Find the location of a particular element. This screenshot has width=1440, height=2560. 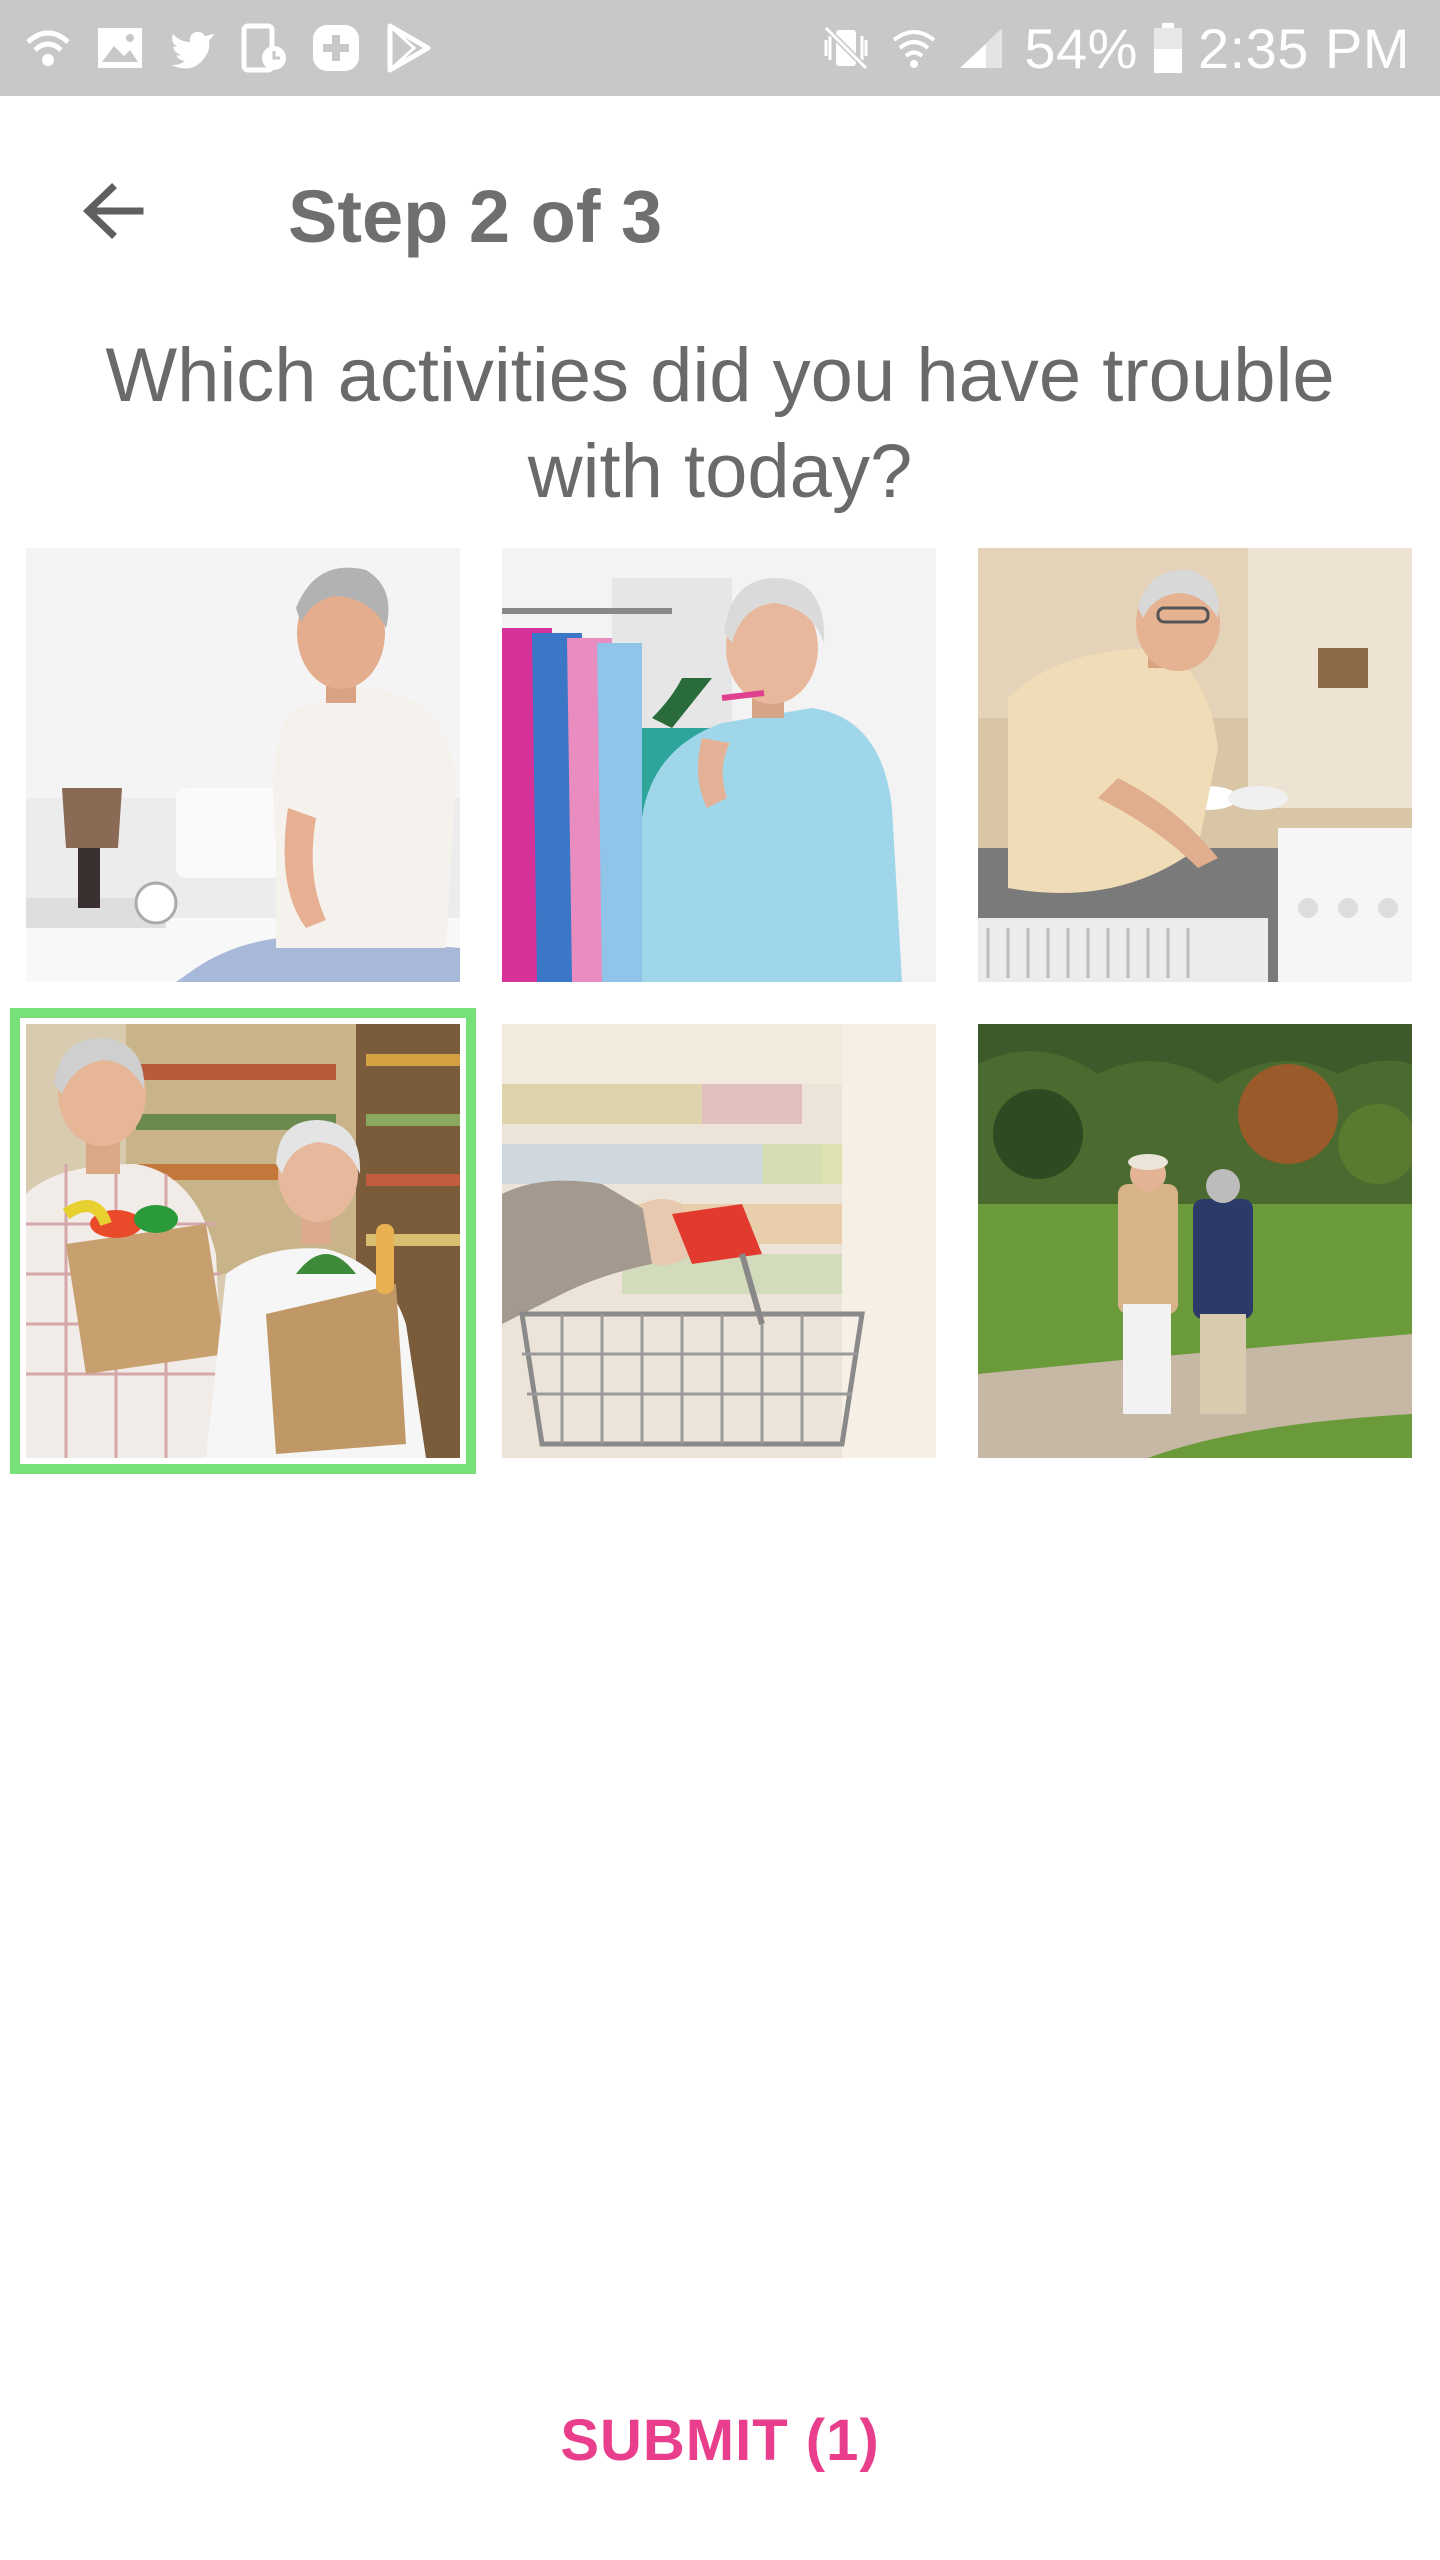

activity-tile-washing-dishes is located at coordinates (1195, 765).